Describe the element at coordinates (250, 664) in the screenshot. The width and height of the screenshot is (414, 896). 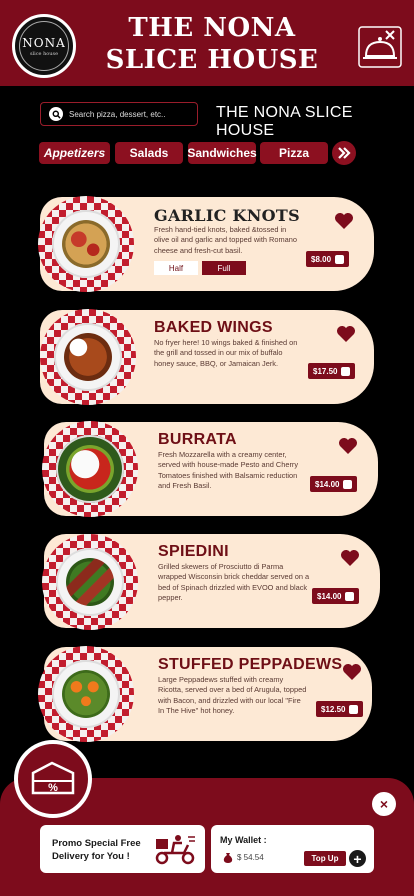
I see `item-title: STUFFED PEPPADEWS` at that location.